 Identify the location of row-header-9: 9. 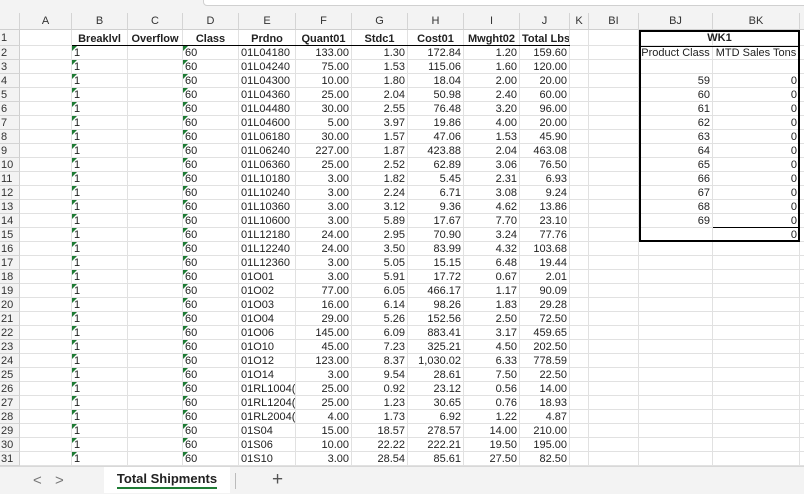
(10, 151).